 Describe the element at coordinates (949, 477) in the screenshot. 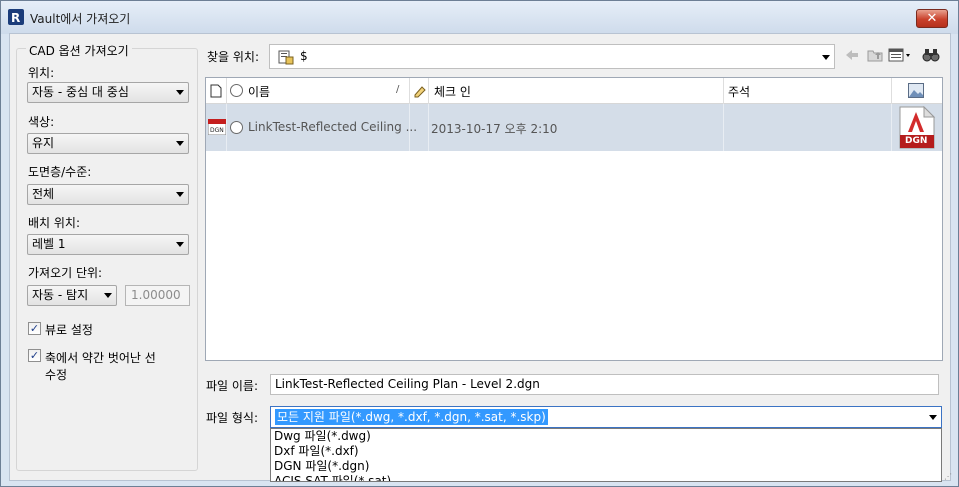

I see `resize-grip-icon: ⋰` at that location.